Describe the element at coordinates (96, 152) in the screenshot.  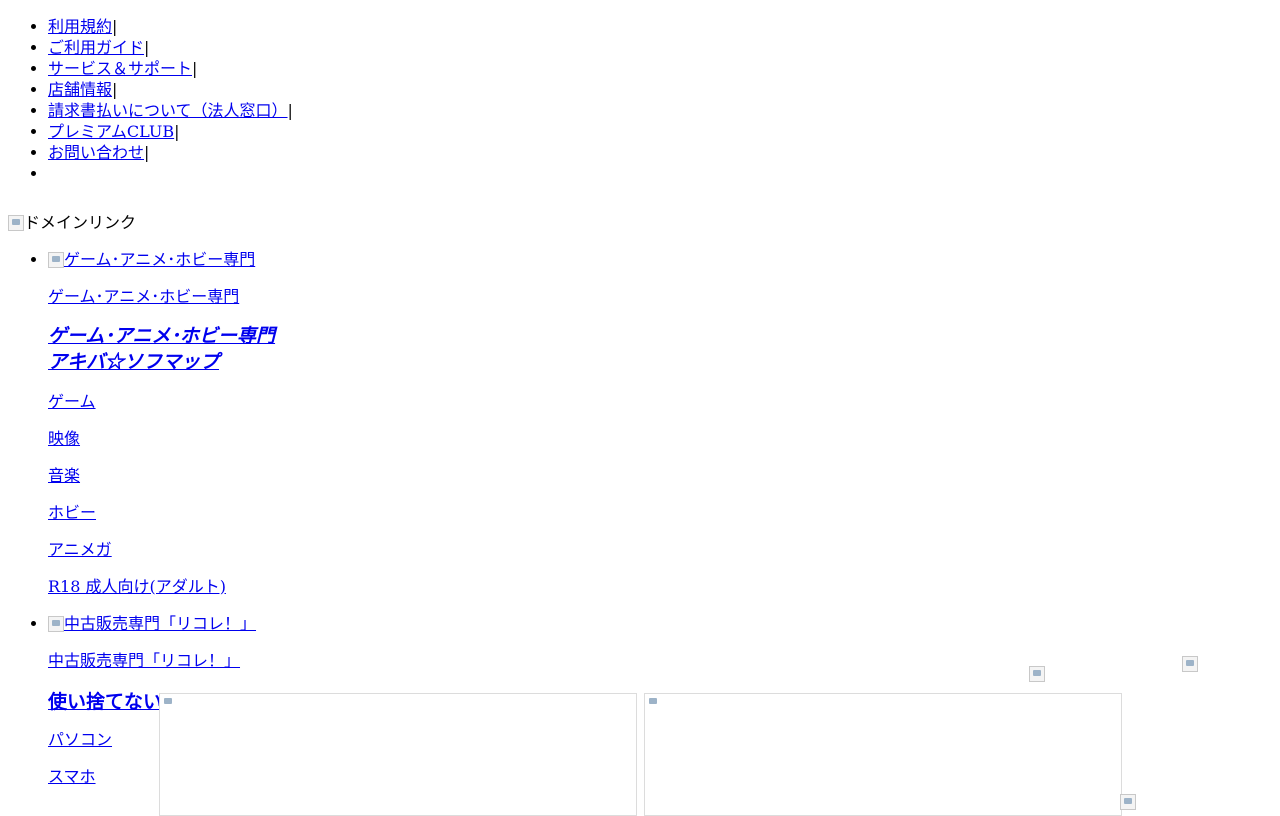
I see `top-link-contact: お問い合わせ` at that location.